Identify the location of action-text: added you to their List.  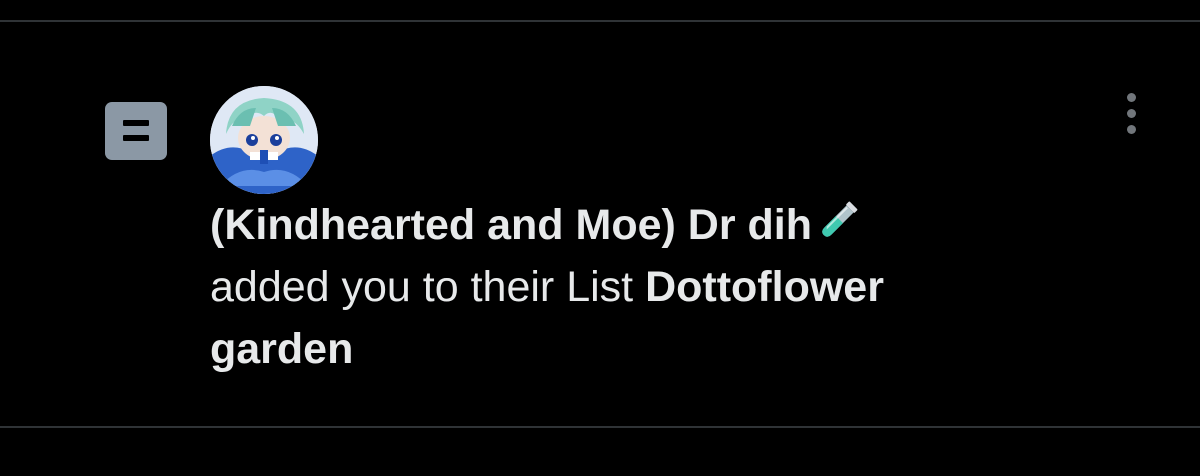
(422, 287).